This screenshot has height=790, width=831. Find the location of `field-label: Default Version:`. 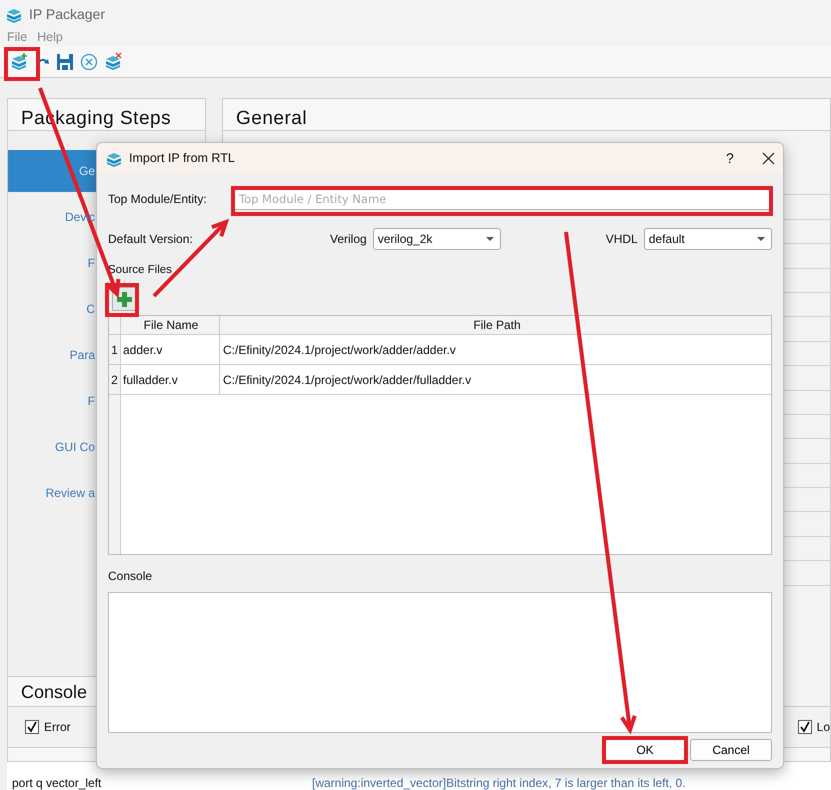

field-label: Default Version: is located at coordinates (151, 239).